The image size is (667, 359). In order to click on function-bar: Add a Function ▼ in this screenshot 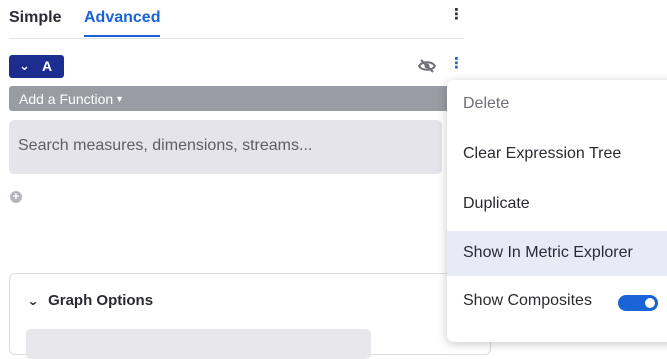, I will do `click(236, 98)`.